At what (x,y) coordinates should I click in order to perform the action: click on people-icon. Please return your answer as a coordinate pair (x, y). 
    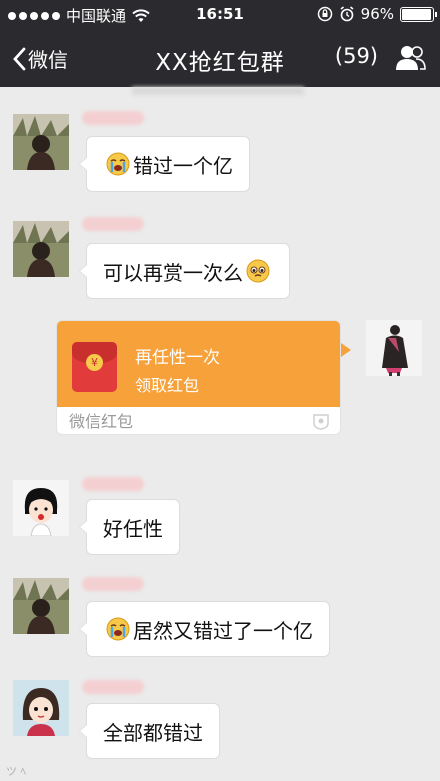
    Looking at the image, I should click on (411, 58).